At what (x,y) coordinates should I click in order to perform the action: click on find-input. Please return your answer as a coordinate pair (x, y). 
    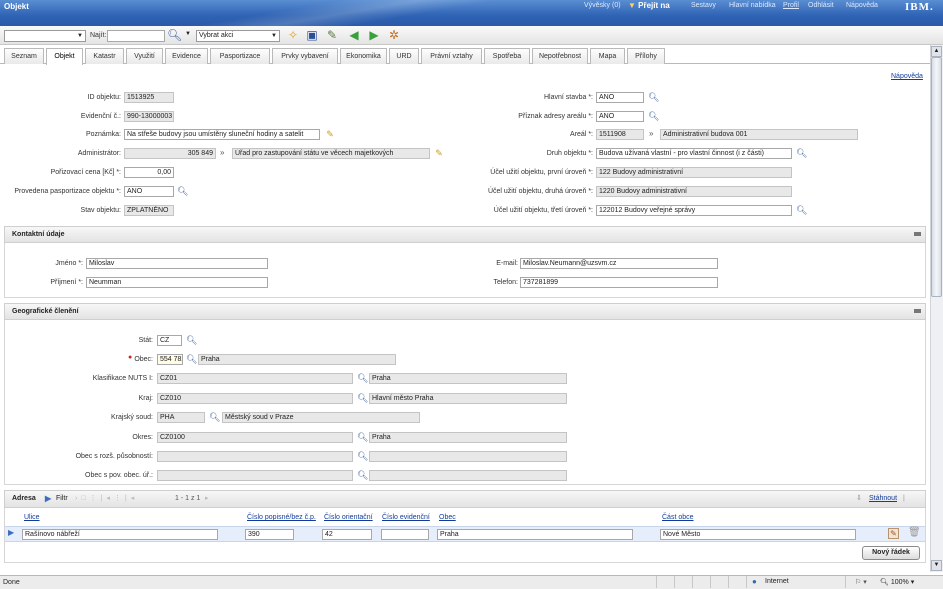
    Looking at the image, I should click on (136, 36).